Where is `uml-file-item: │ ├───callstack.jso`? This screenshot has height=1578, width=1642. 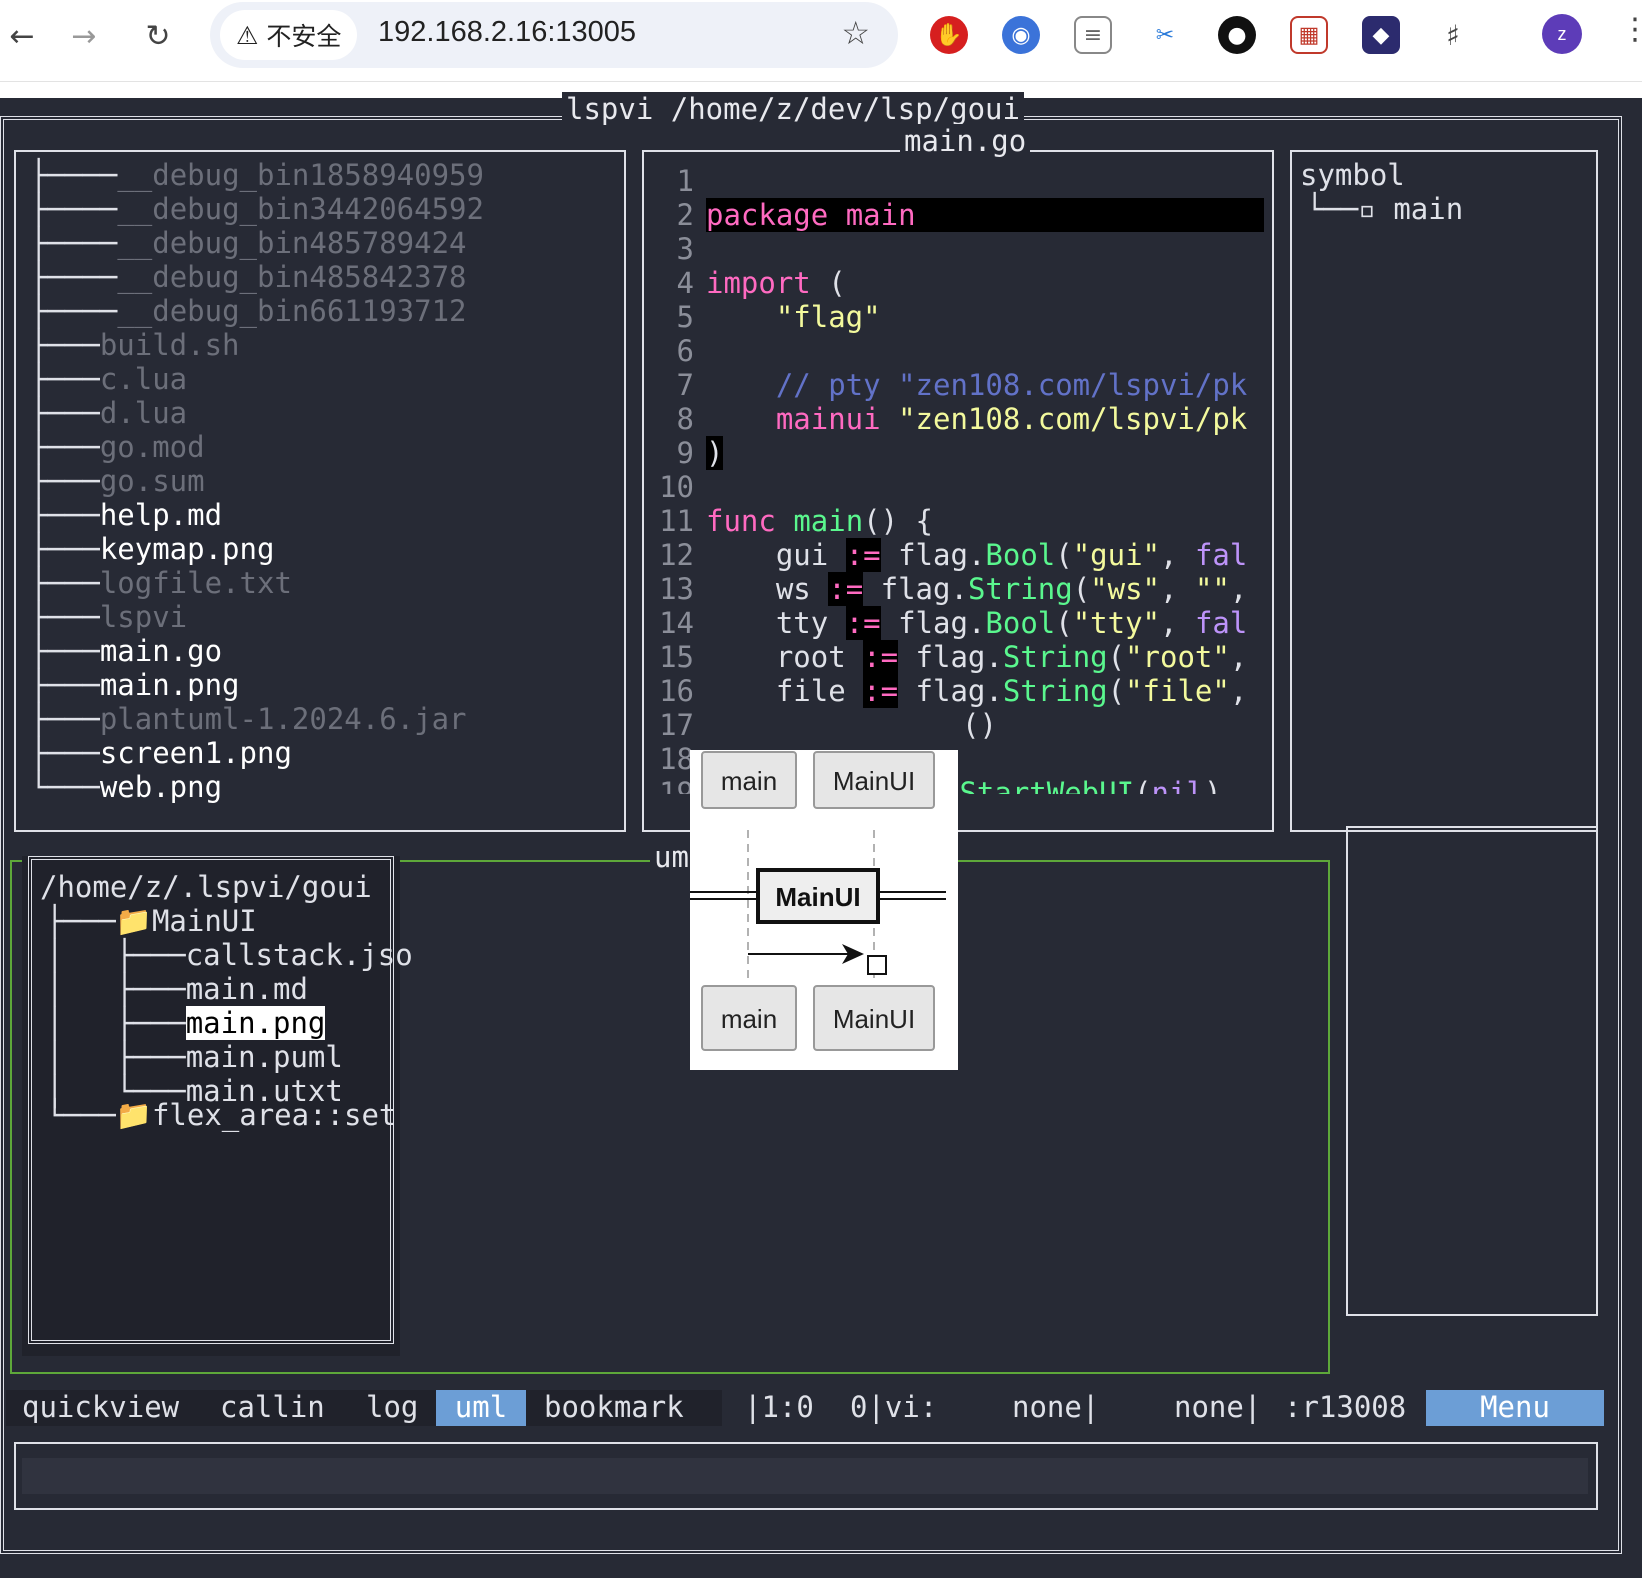 uml-file-item: │ ├───callstack.jso is located at coordinates (229, 955).